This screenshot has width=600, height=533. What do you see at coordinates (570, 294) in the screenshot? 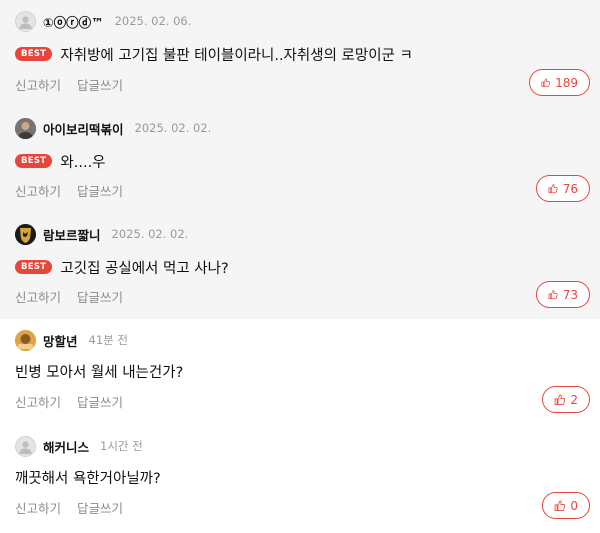
I see `like-count: 73` at bounding box center [570, 294].